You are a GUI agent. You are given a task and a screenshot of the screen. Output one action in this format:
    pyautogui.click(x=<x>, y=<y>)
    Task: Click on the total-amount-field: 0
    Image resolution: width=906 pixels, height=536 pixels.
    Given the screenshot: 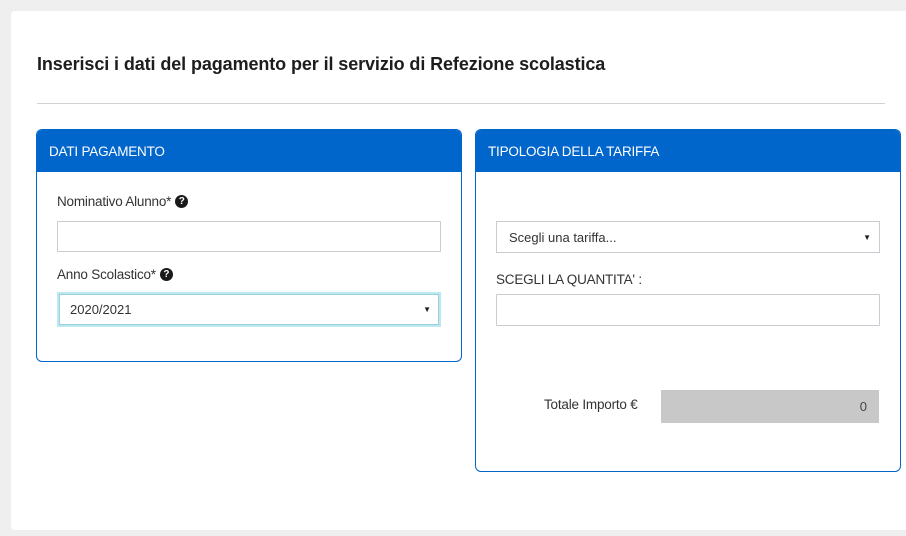 What is the action you would take?
    pyautogui.click(x=770, y=406)
    